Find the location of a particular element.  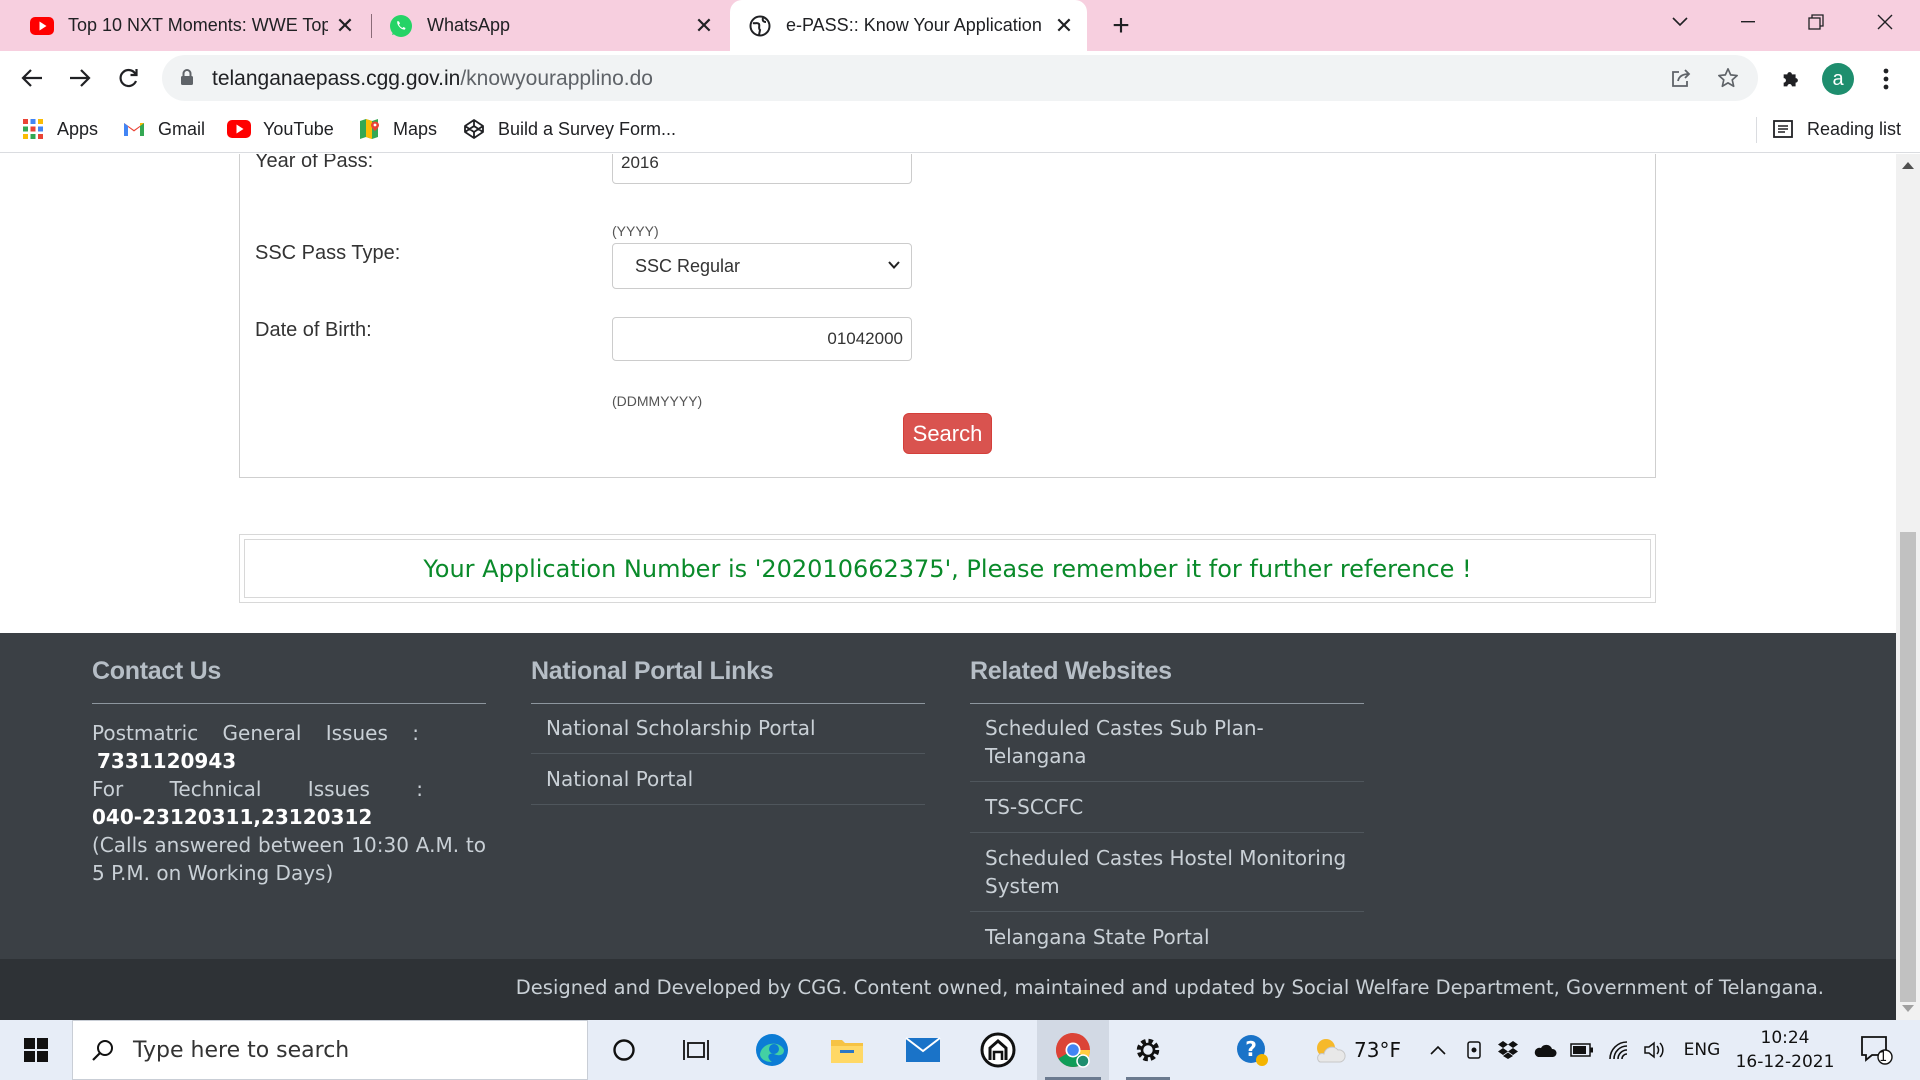

whatsapp-icon is located at coordinates (401, 26).